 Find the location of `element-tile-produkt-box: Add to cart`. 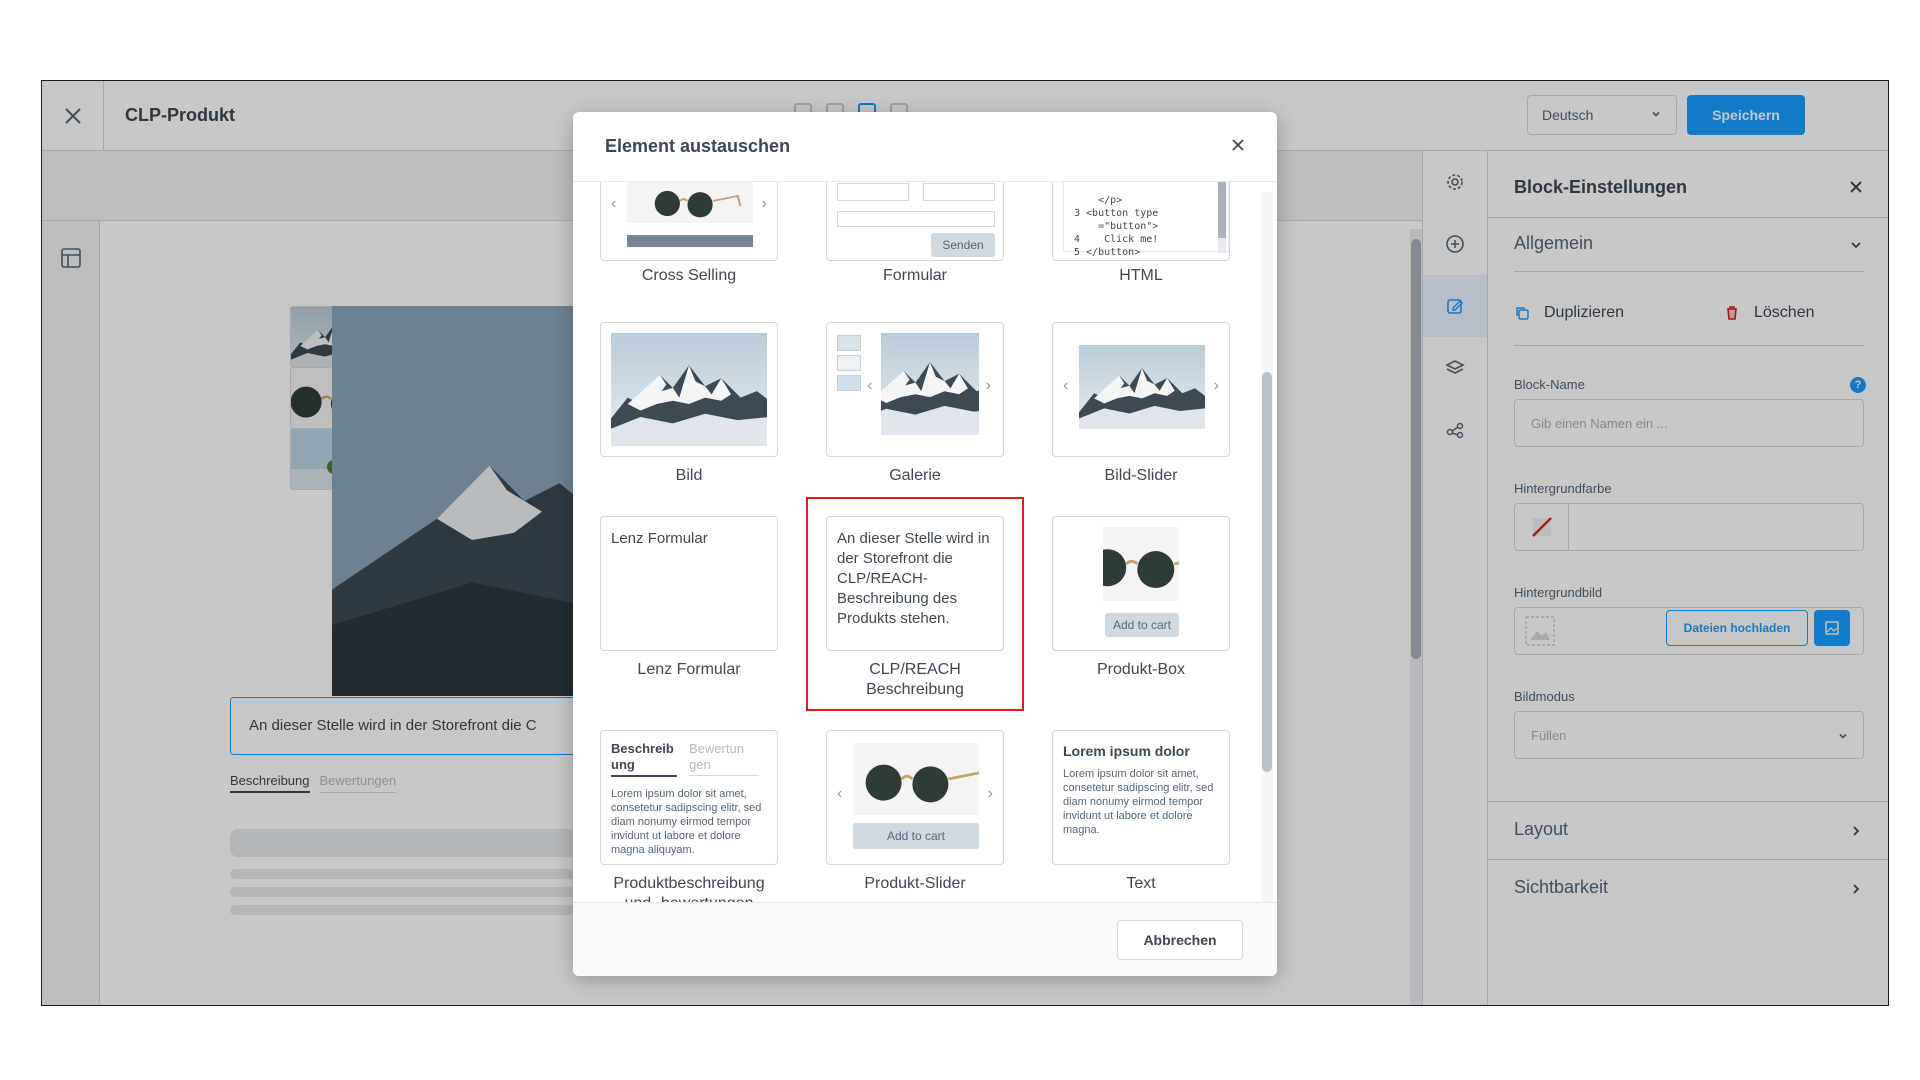

element-tile-produkt-box: Add to cart is located at coordinates (1141, 583).